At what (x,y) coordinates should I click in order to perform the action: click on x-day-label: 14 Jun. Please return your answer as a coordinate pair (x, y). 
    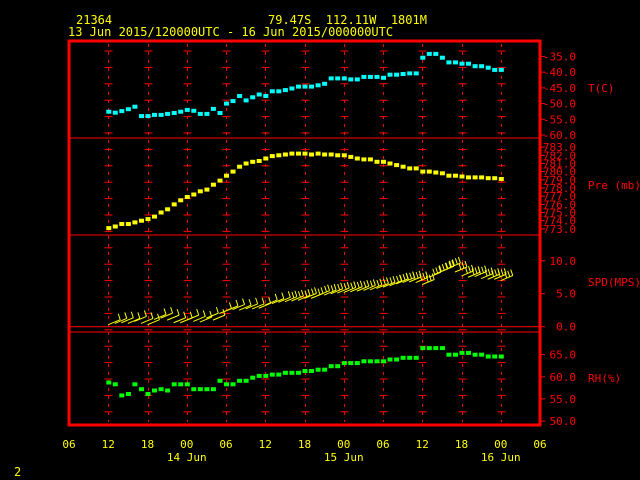
    Looking at the image, I should click on (187, 457).